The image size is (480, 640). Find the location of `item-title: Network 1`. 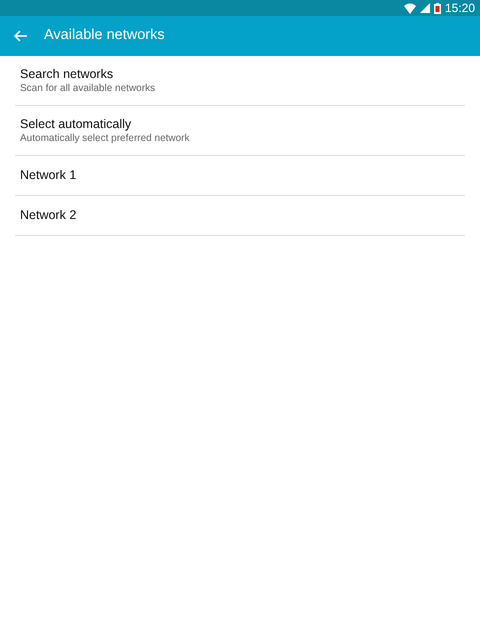

item-title: Network 1 is located at coordinates (49, 175).